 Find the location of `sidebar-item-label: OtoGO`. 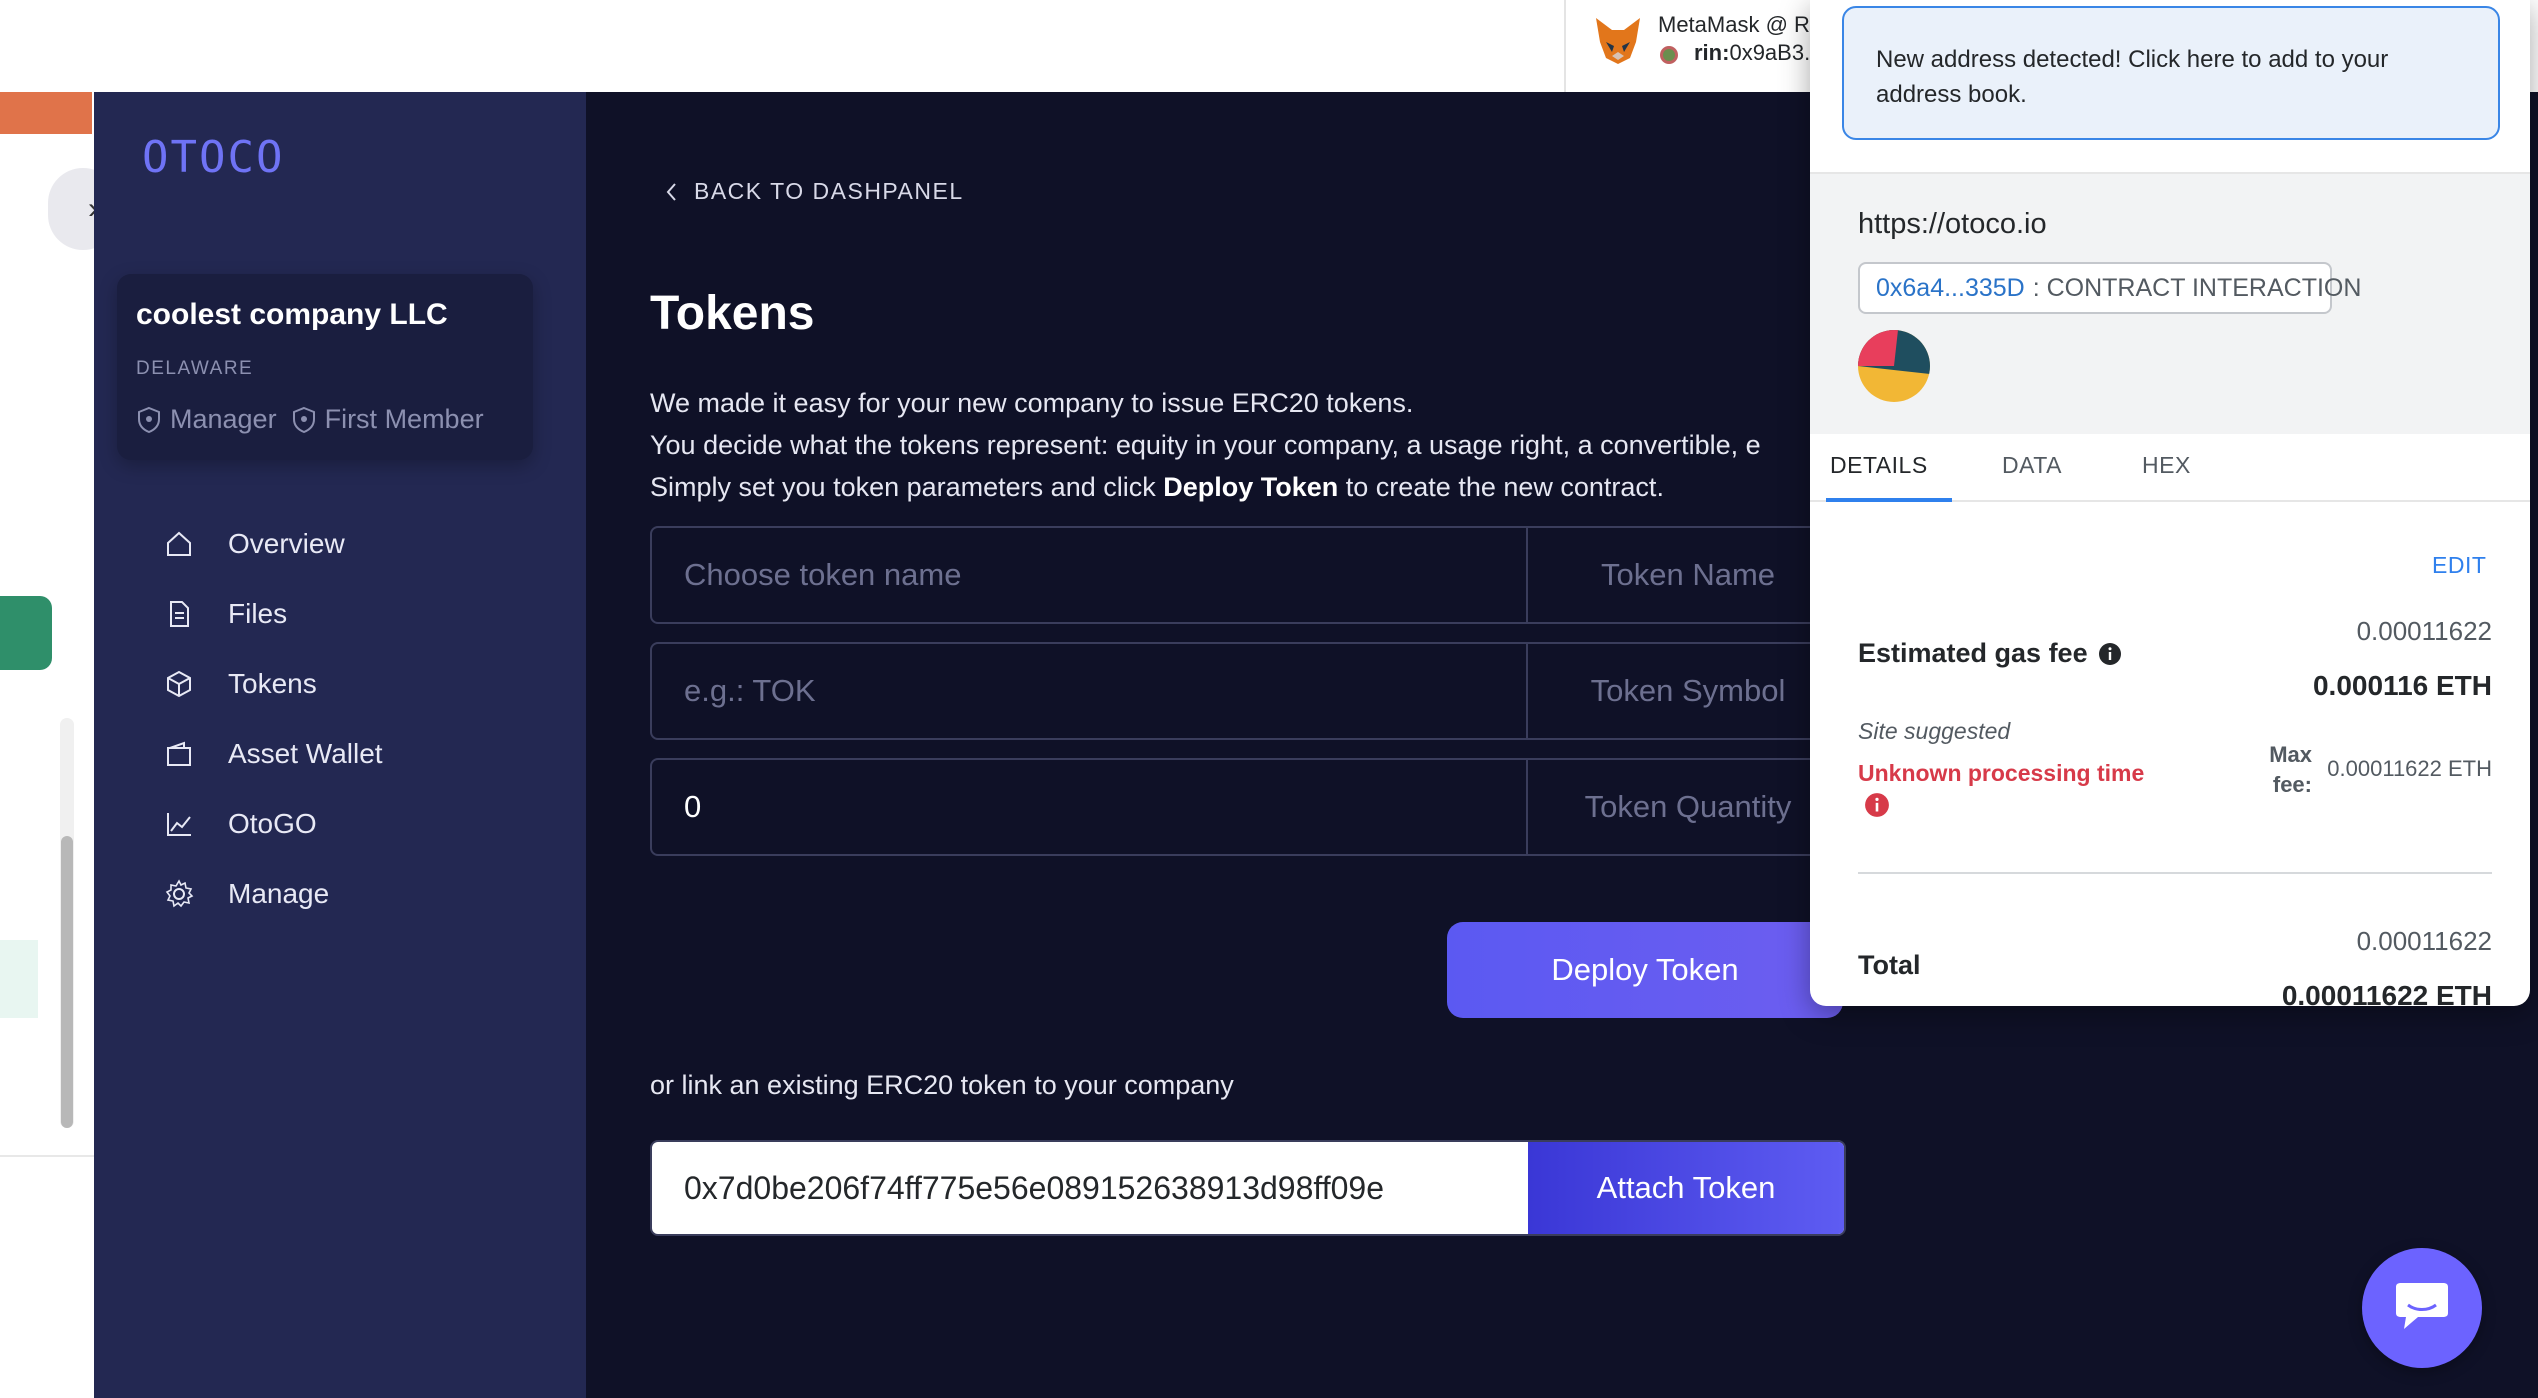

sidebar-item-label: OtoGO is located at coordinates (272, 823).